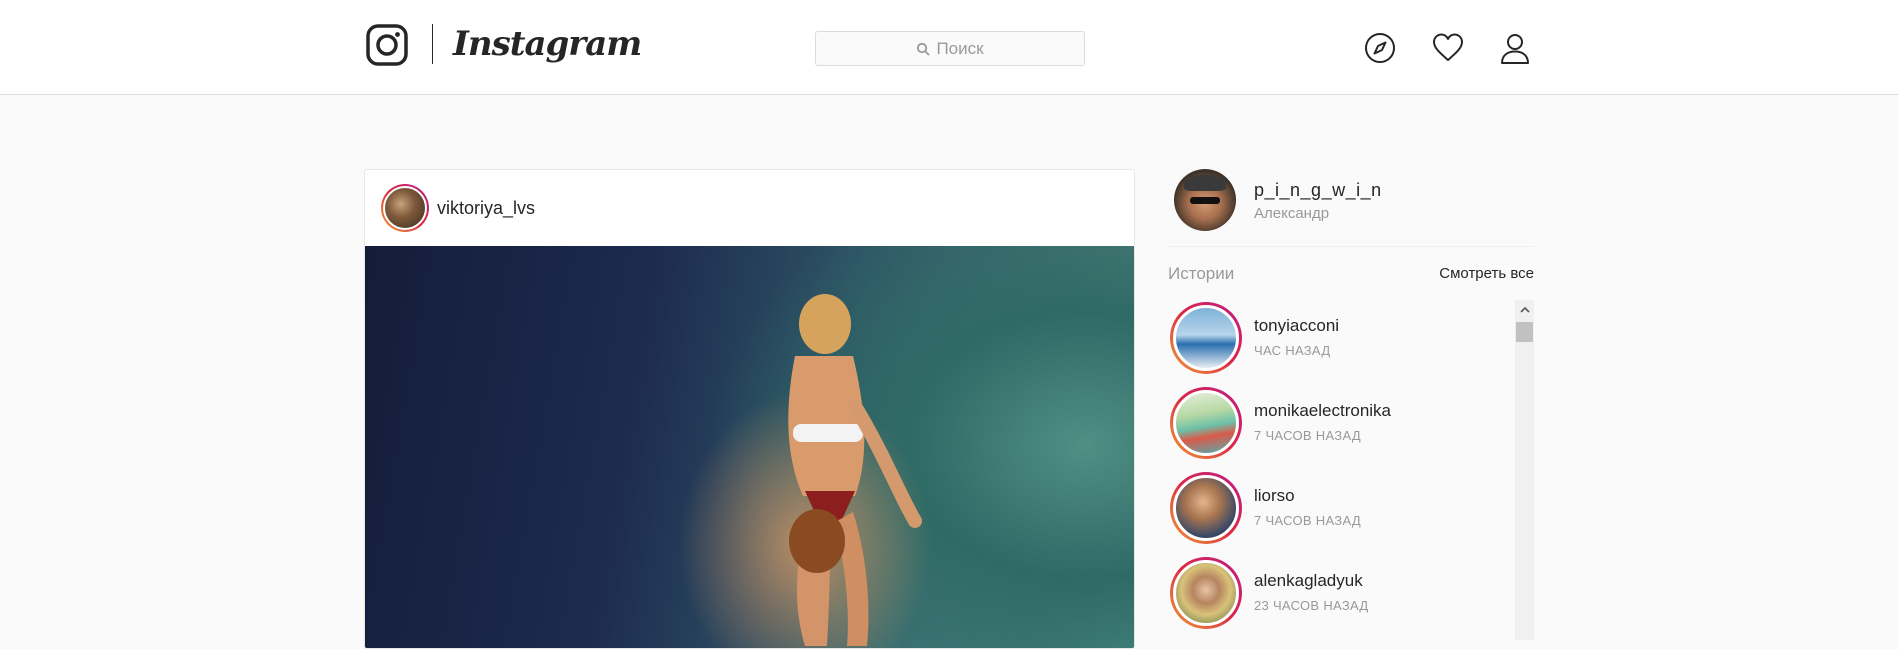 Image resolution: width=1898 pixels, height=649 pixels. I want to click on logo-divider, so click(432, 44).